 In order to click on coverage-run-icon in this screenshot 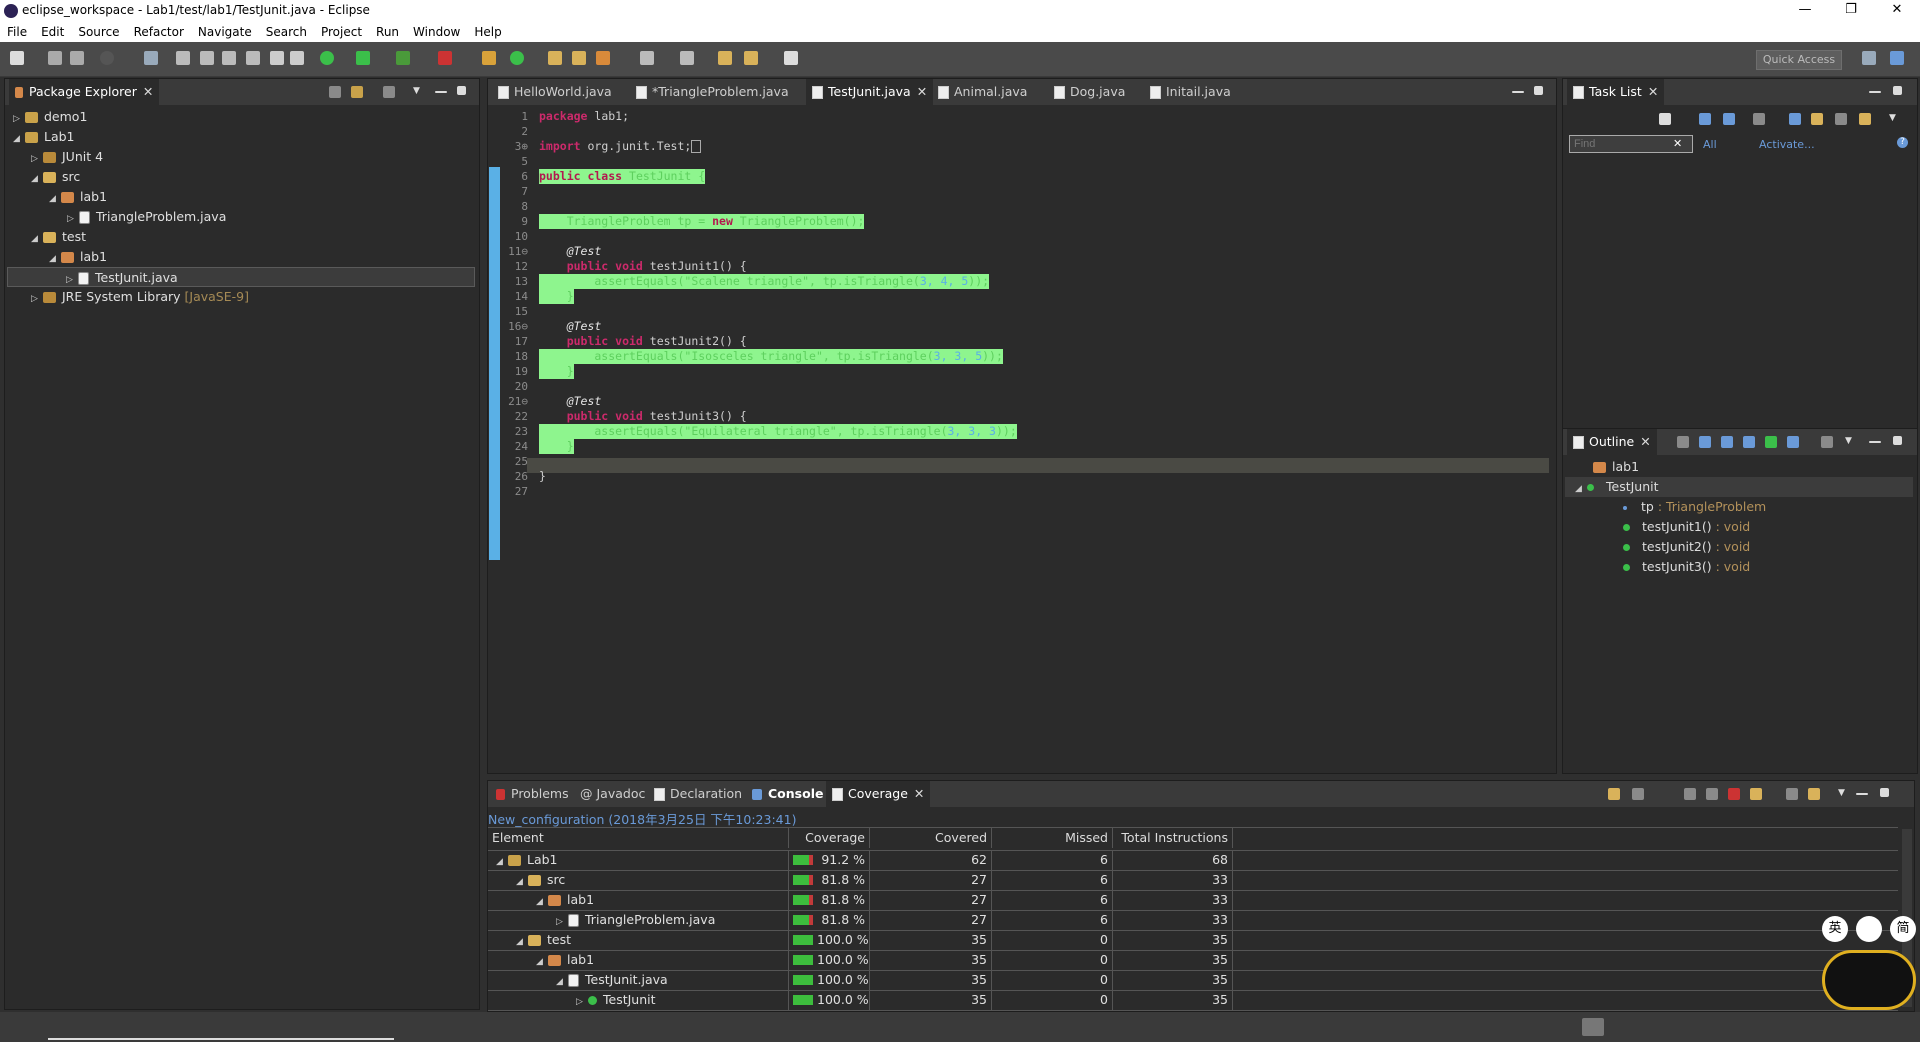, I will do `click(403, 58)`.